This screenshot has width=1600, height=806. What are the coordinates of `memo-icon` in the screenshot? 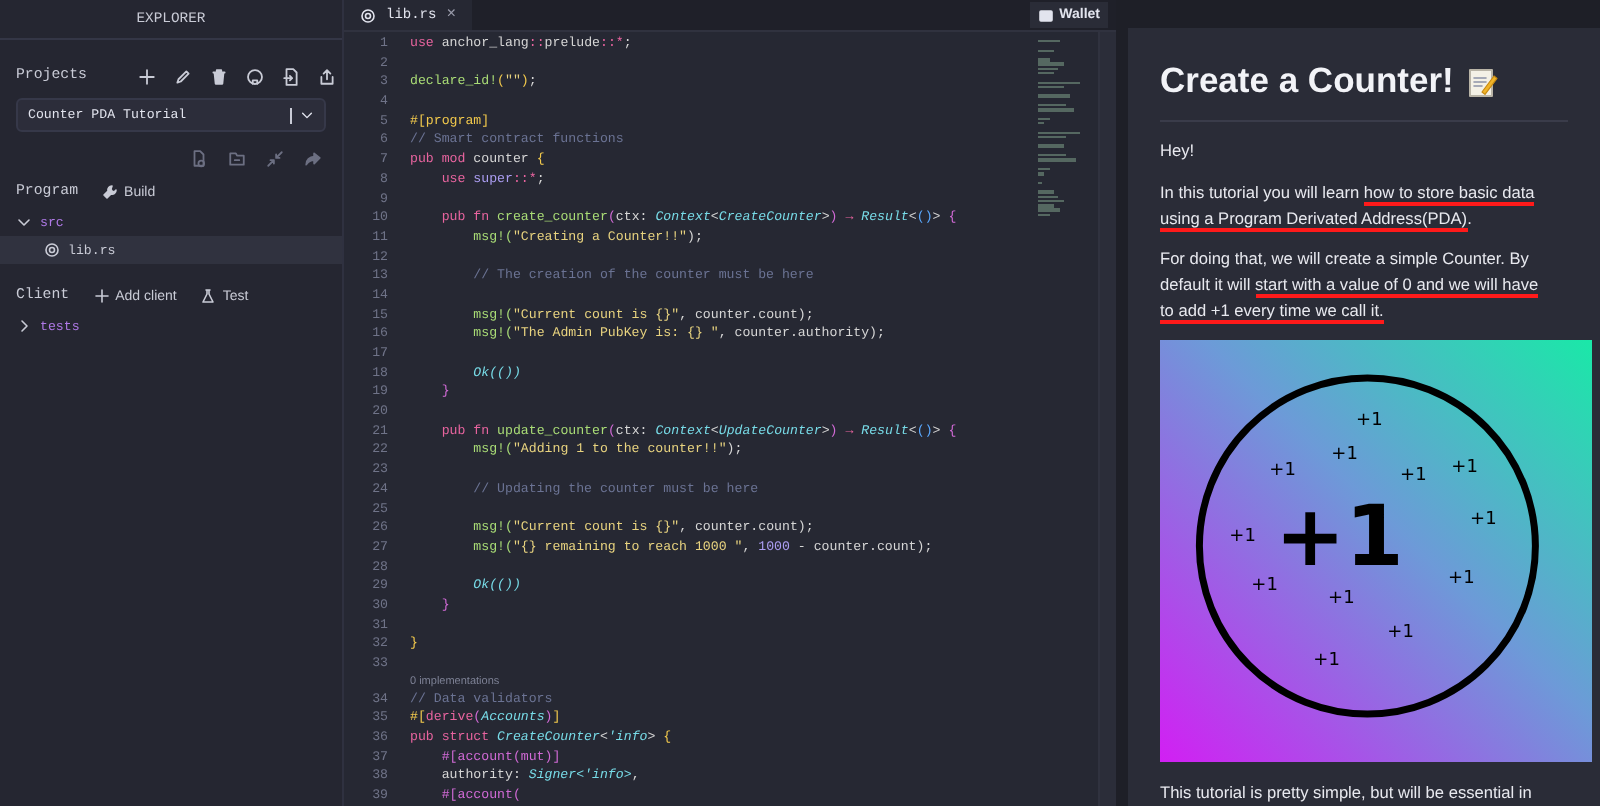 It's located at (1481, 81).